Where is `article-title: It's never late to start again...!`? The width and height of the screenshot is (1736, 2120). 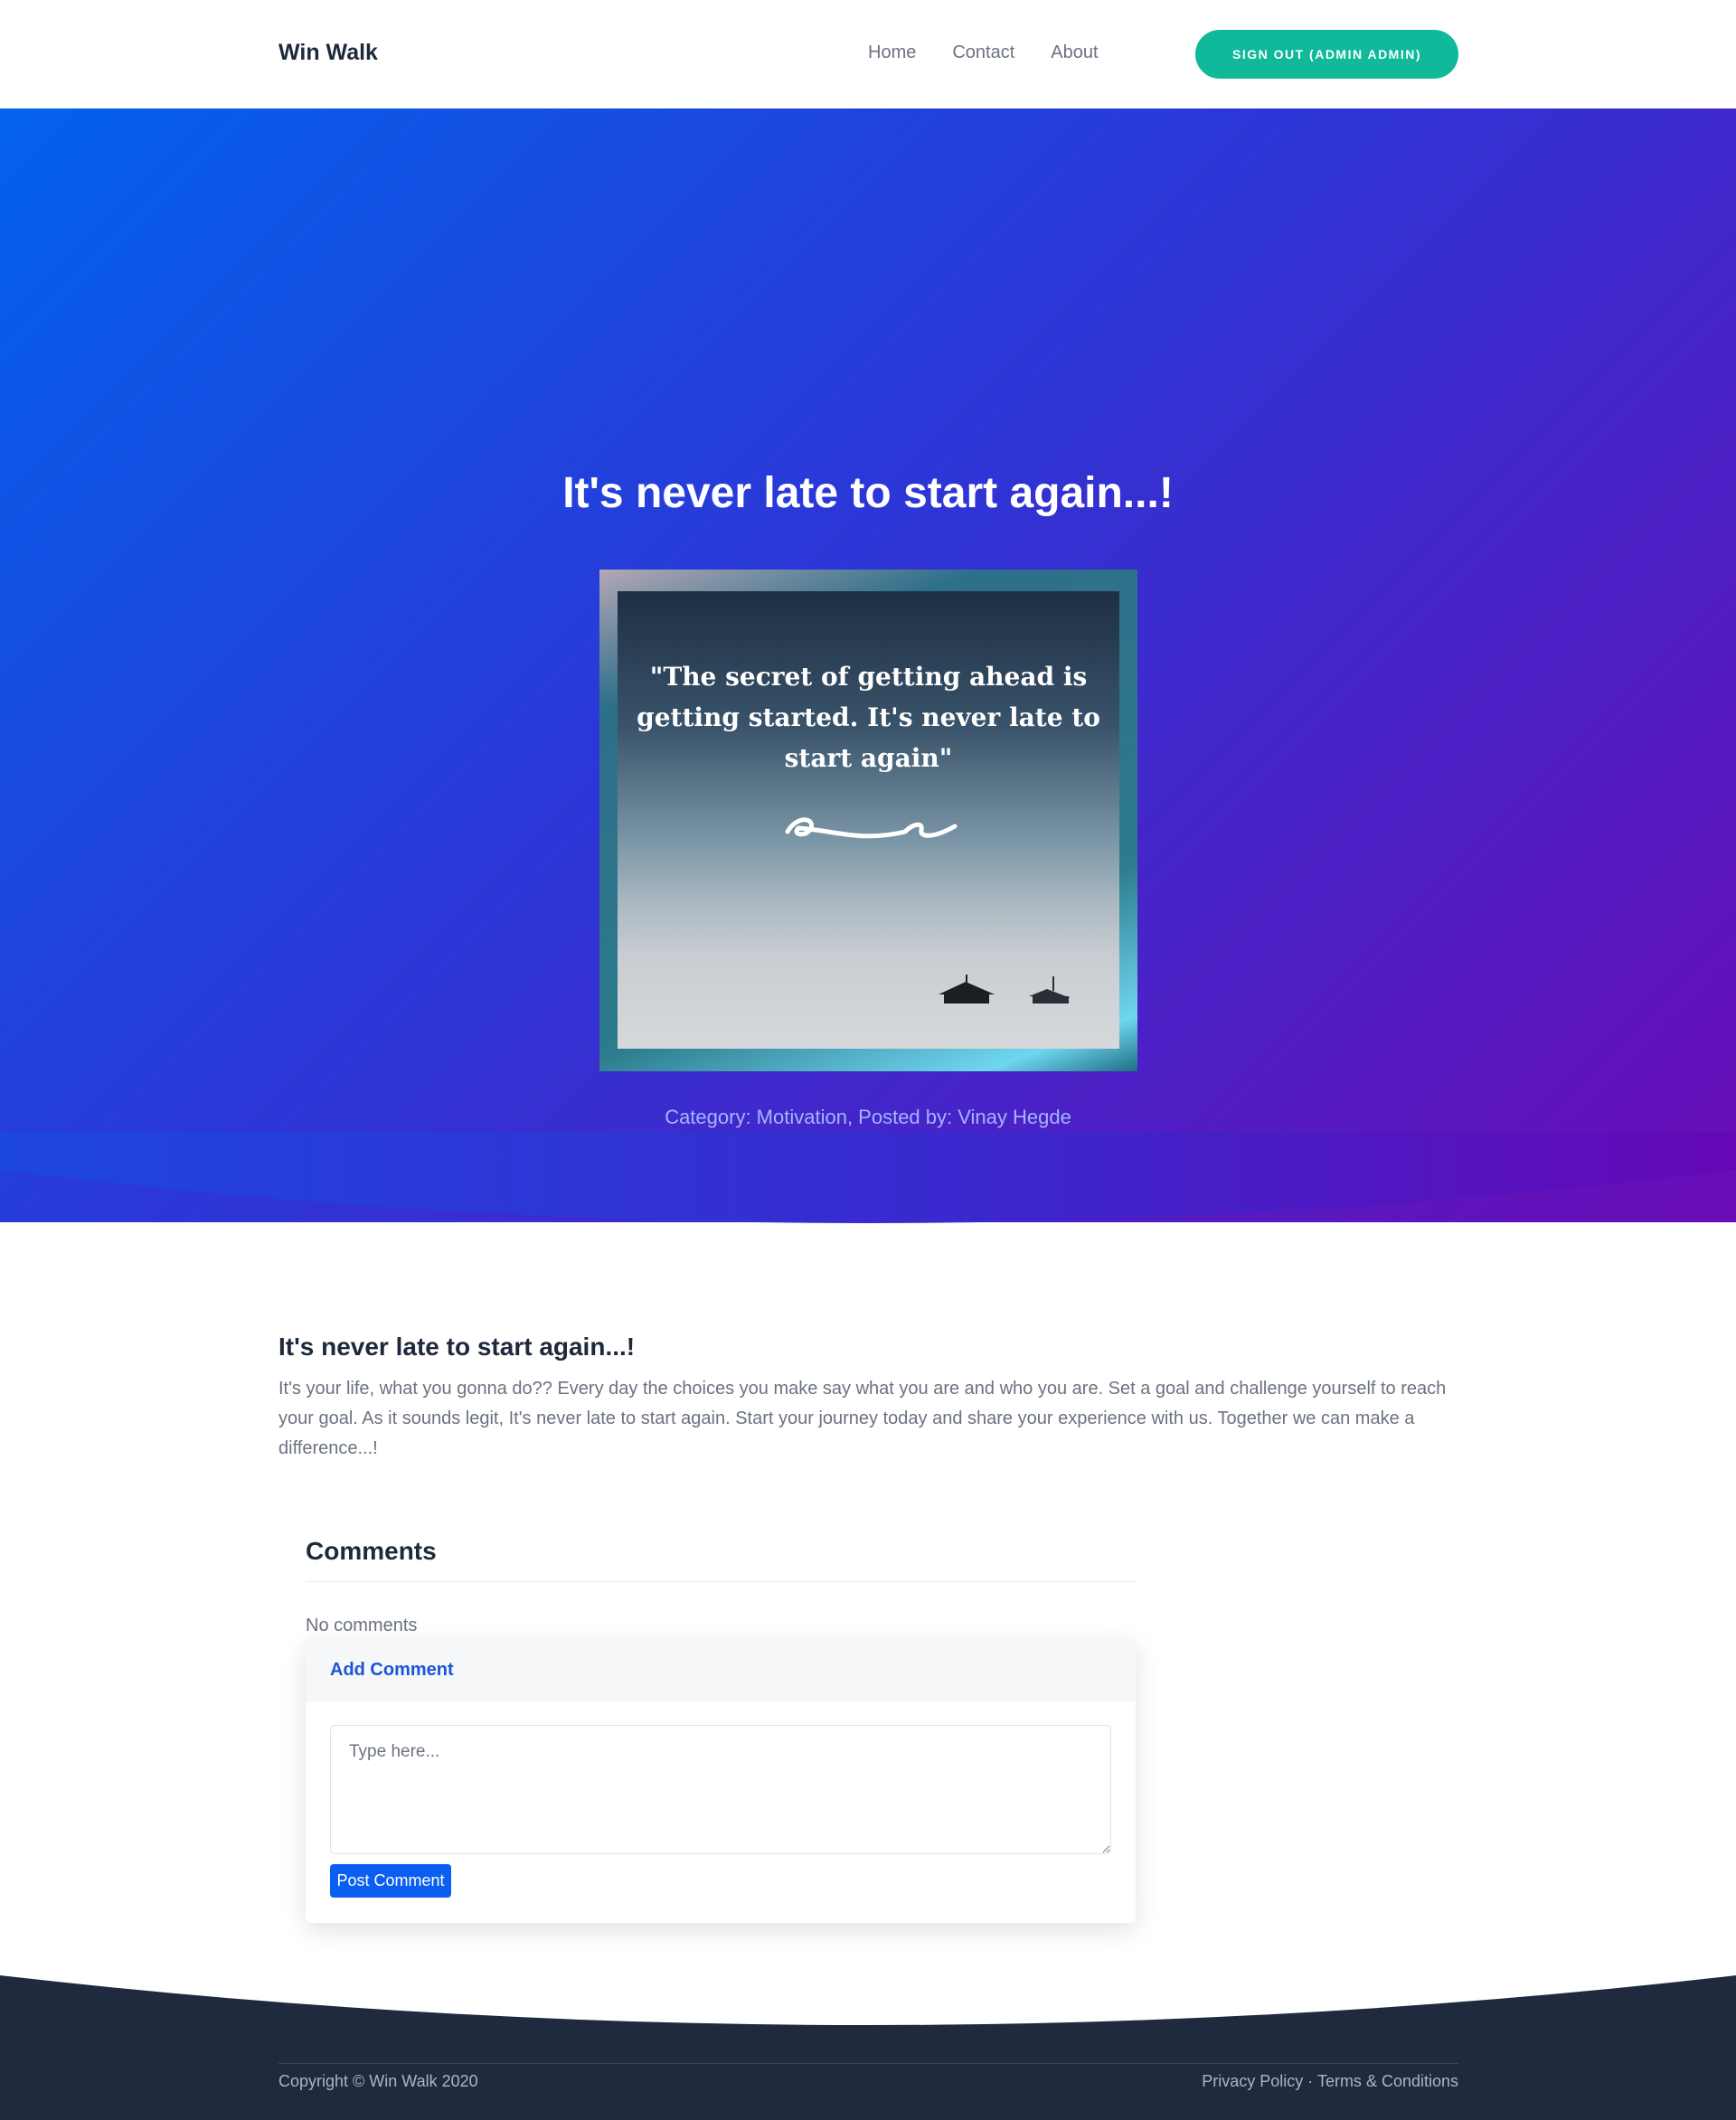 article-title: It's never late to start again...! is located at coordinates (457, 1347).